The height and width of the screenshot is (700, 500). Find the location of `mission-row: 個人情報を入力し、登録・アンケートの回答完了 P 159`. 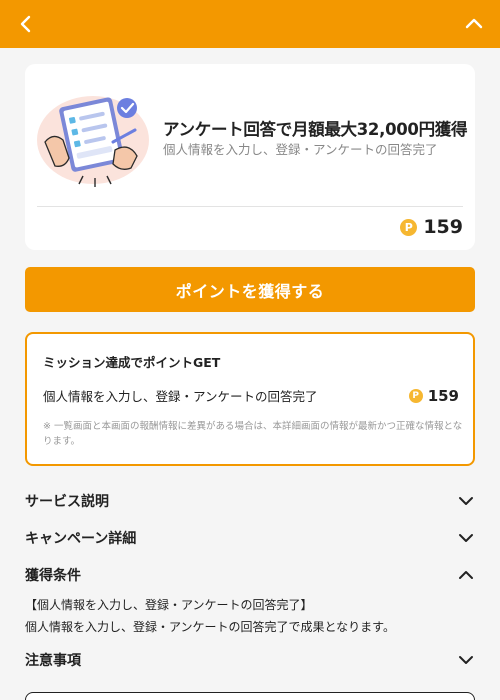

mission-row: 個人情報を入力し、登録・アンケートの回答完了 P 159 is located at coordinates (251, 395).